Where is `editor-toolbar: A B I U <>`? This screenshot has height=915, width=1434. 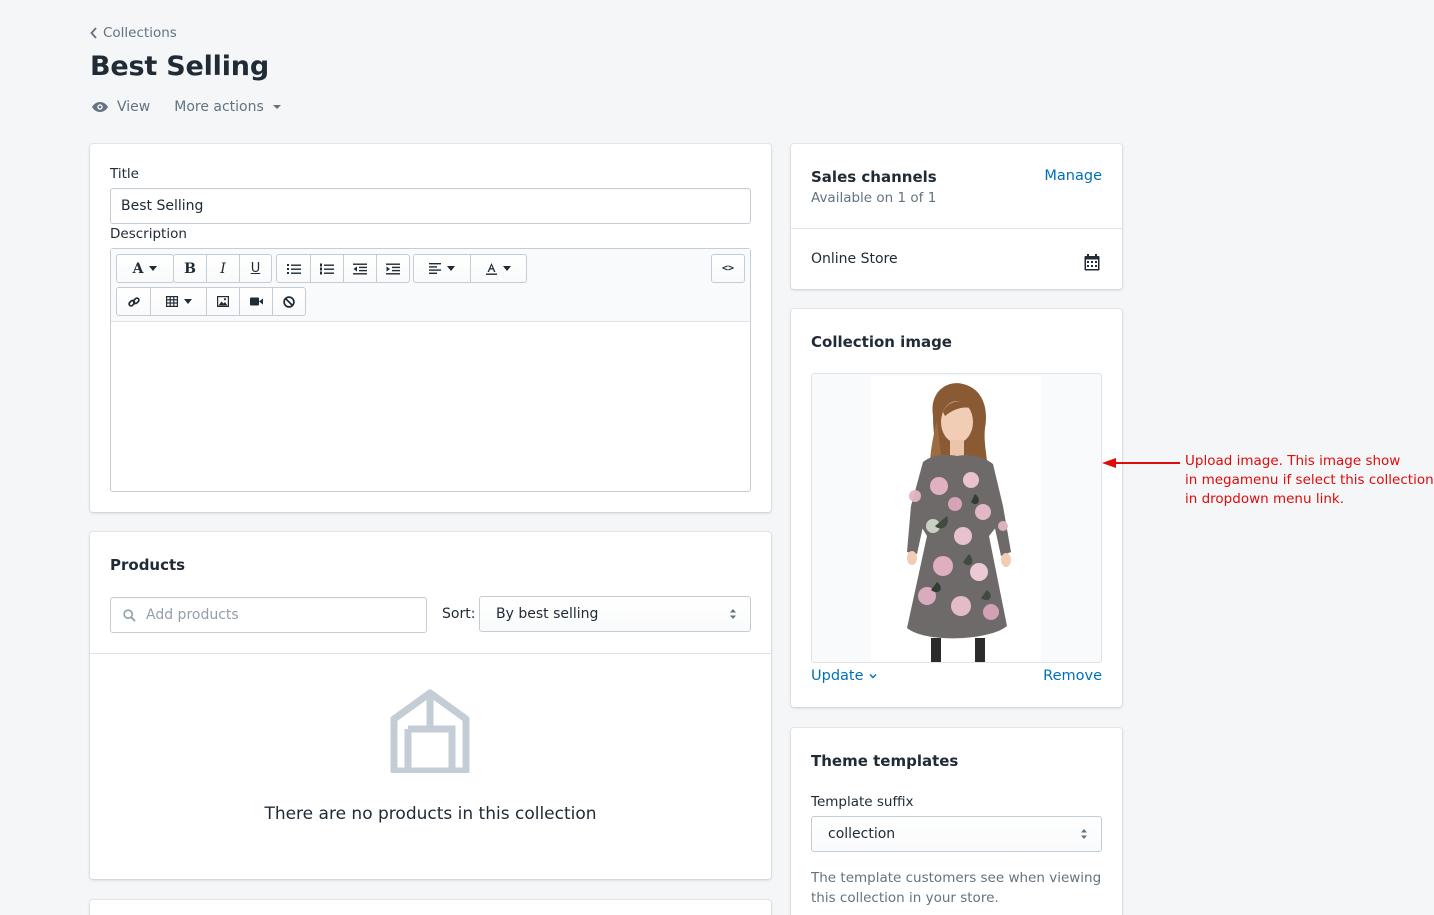
editor-toolbar: A B I U <> is located at coordinates (430, 285).